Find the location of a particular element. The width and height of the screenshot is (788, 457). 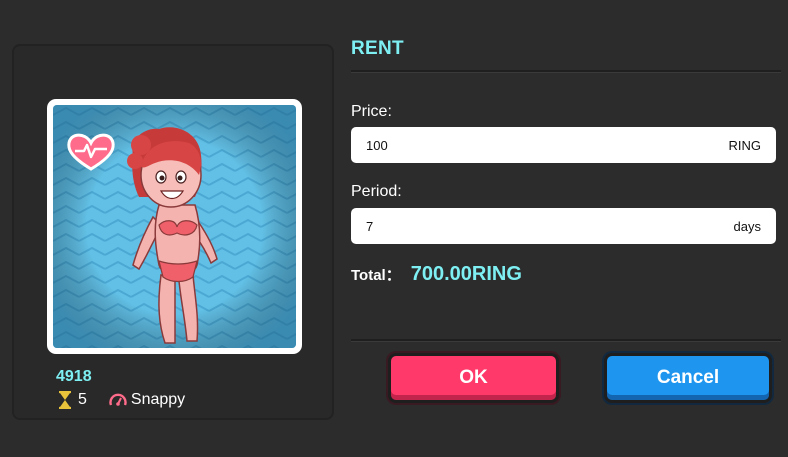

price-unit: RING is located at coordinates (745, 145).